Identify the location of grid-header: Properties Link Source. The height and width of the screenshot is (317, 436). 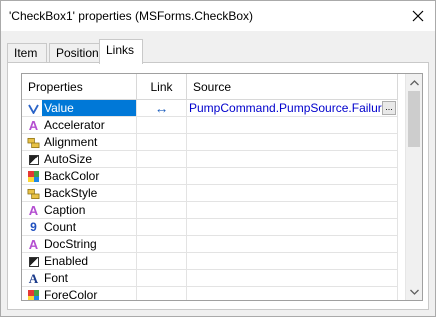
(210, 87).